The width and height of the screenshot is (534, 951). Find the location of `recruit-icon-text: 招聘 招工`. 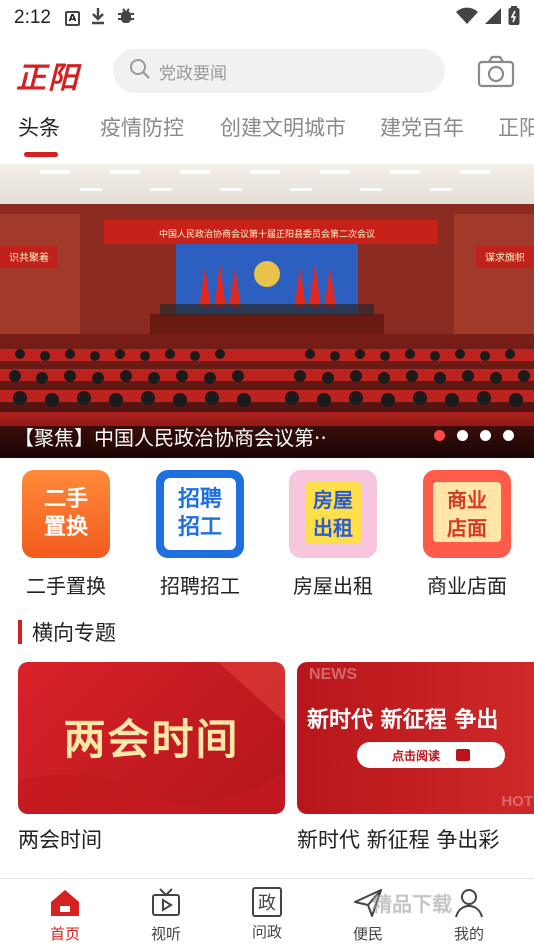

recruit-icon-text: 招聘 招工 is located at coordinates (199, 513).